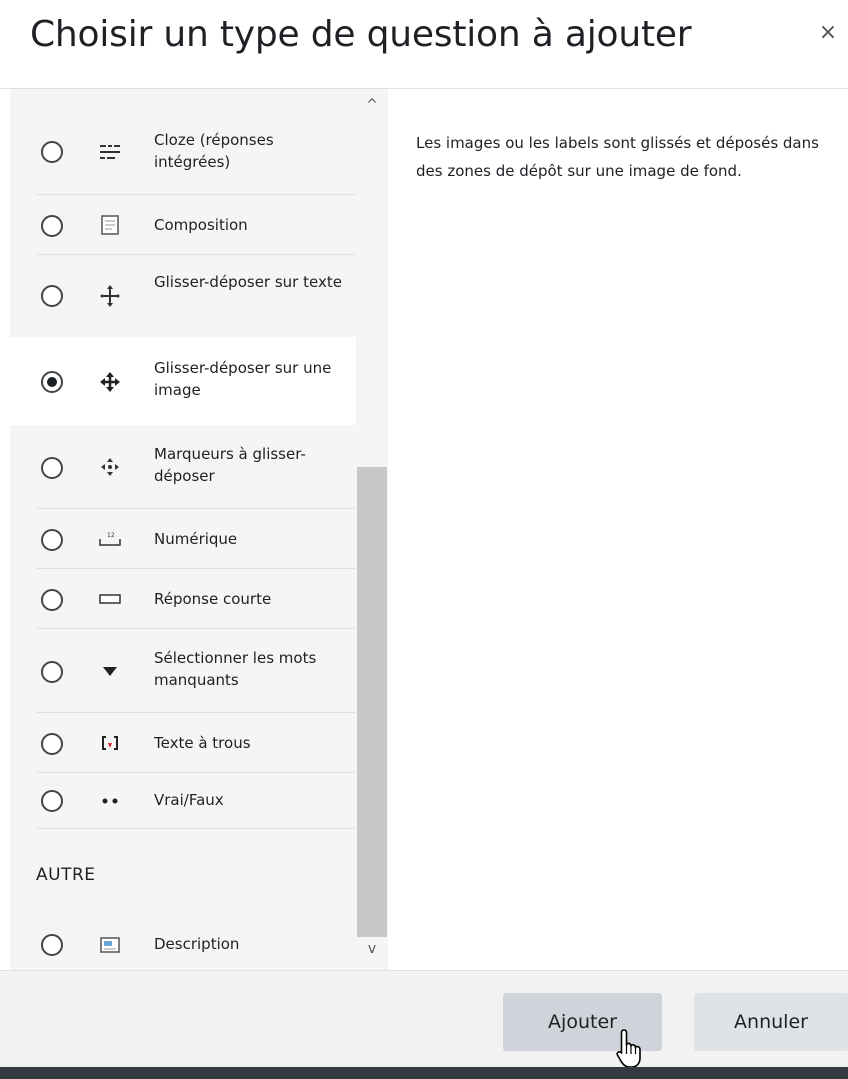  I want to click on option-composition: Composition, so click(183, 225).